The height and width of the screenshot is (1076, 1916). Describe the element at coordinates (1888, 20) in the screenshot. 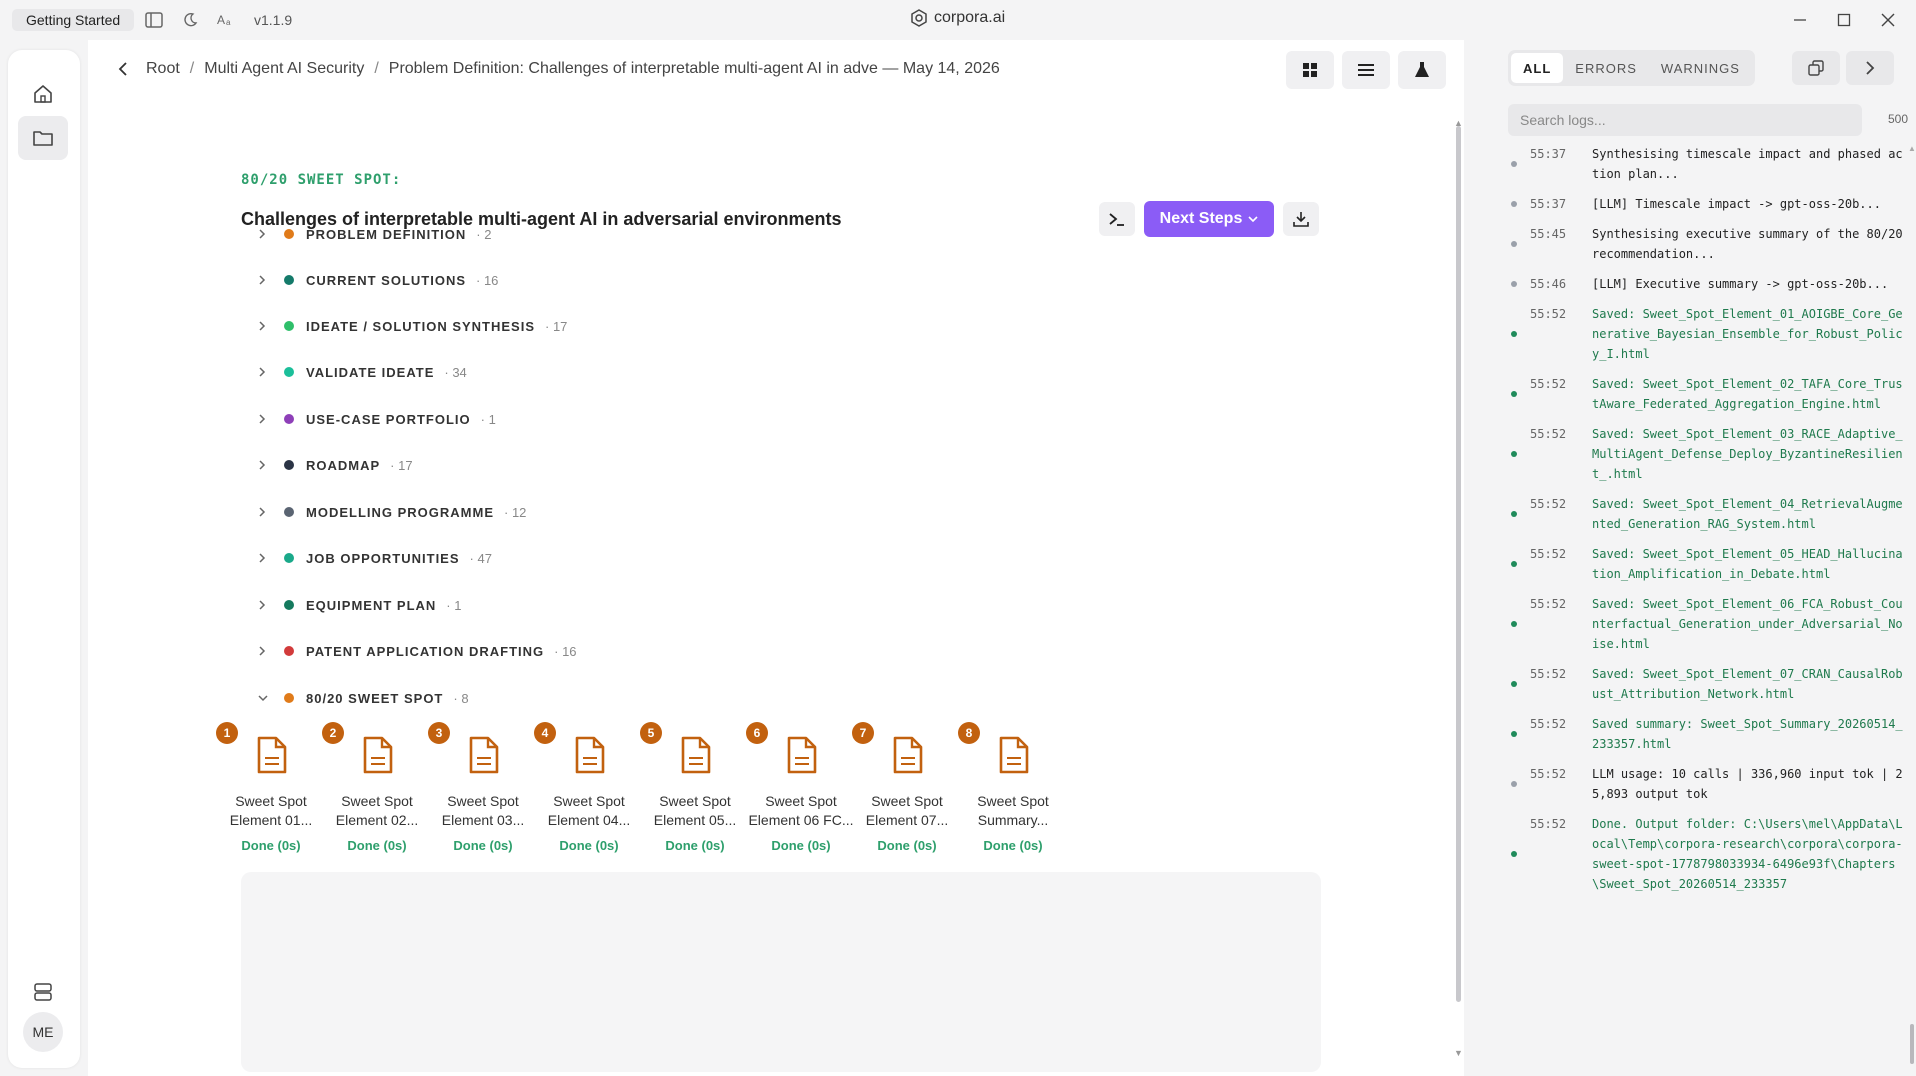

I see `close-icon` at that location.